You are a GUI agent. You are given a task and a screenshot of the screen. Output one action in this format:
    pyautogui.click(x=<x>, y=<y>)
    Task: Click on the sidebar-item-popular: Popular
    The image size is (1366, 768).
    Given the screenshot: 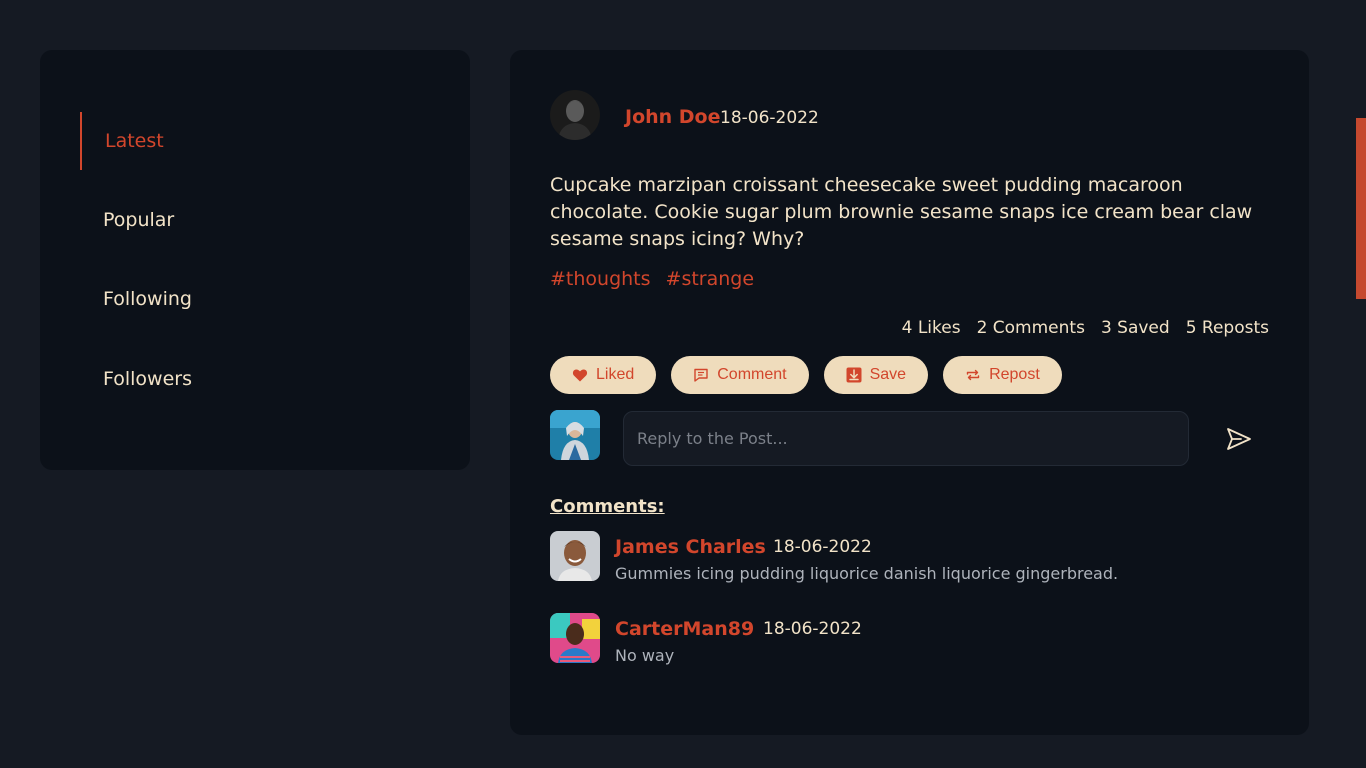 What is the action you would take?
    pyautogui.click(x=230, y=220)
    